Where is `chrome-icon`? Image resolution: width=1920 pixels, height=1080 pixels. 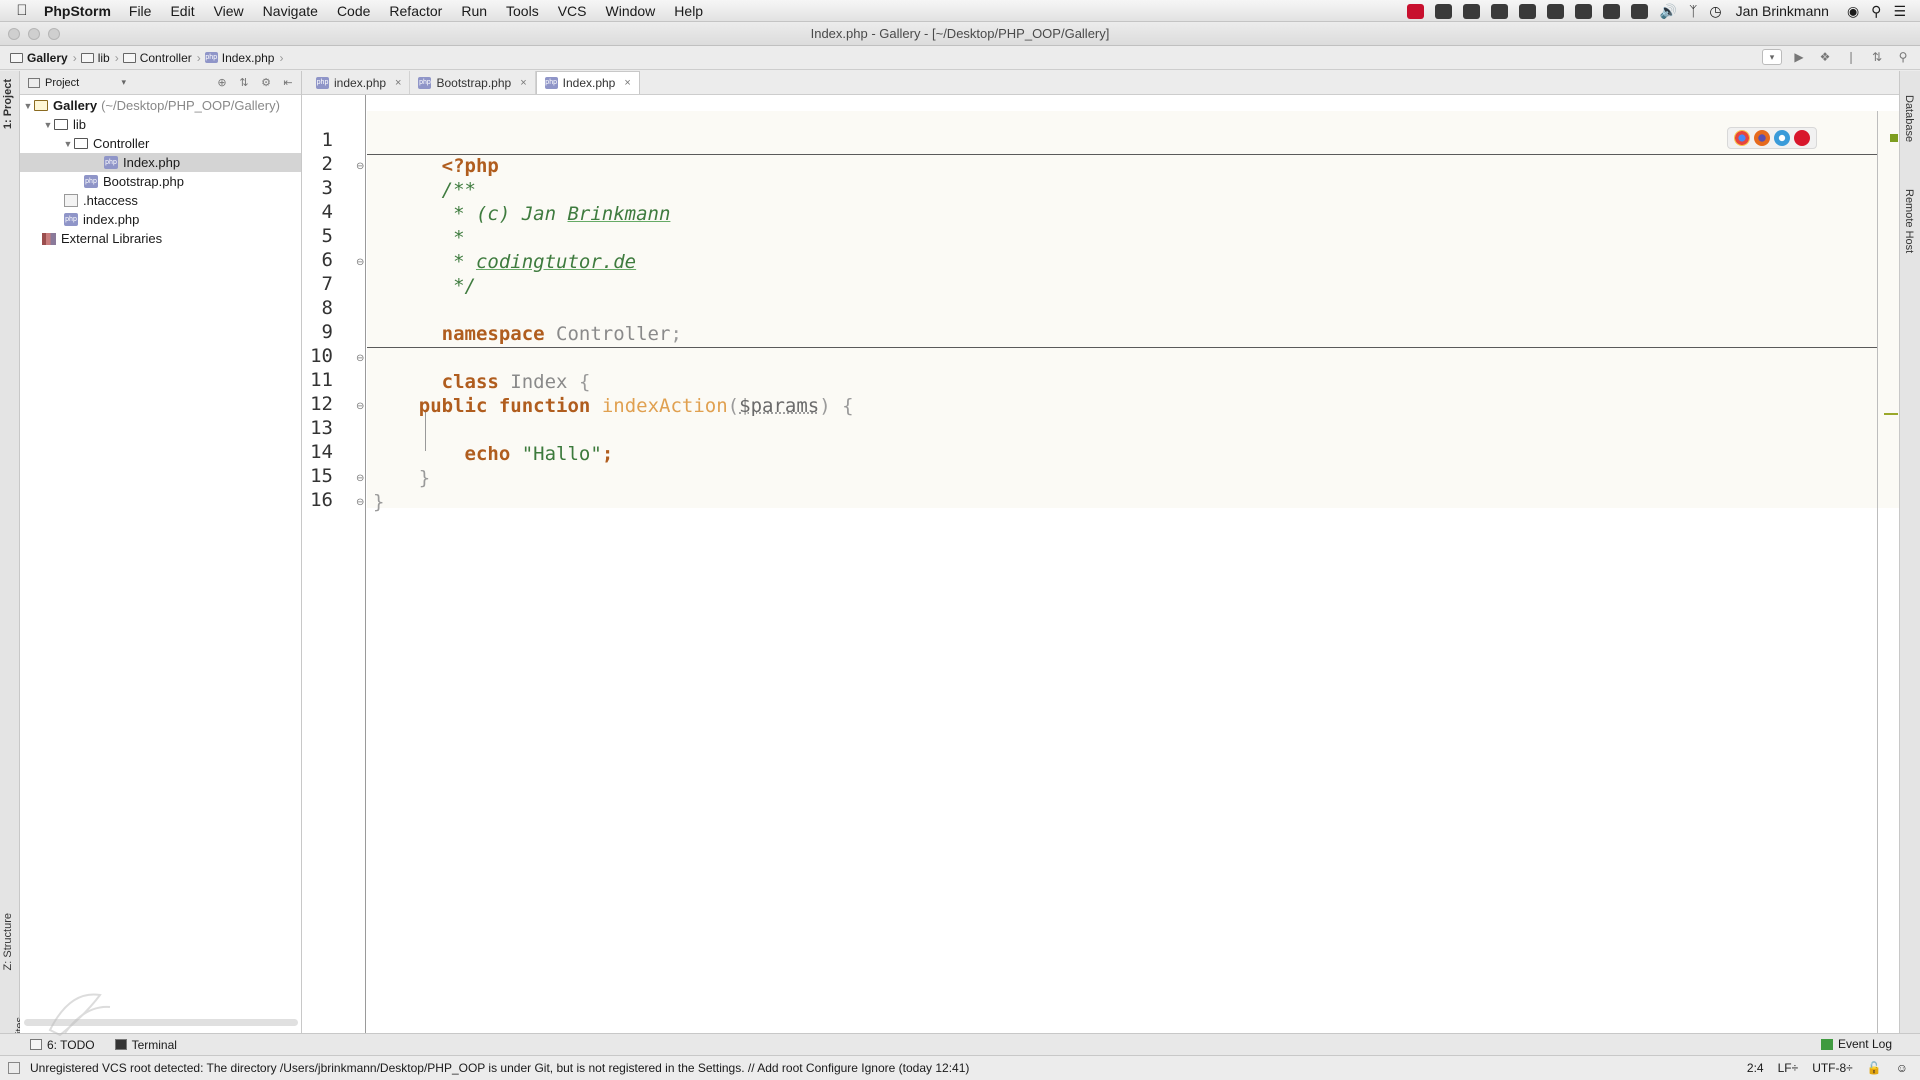 chrome-icon is located at coordinates (1742, 138).